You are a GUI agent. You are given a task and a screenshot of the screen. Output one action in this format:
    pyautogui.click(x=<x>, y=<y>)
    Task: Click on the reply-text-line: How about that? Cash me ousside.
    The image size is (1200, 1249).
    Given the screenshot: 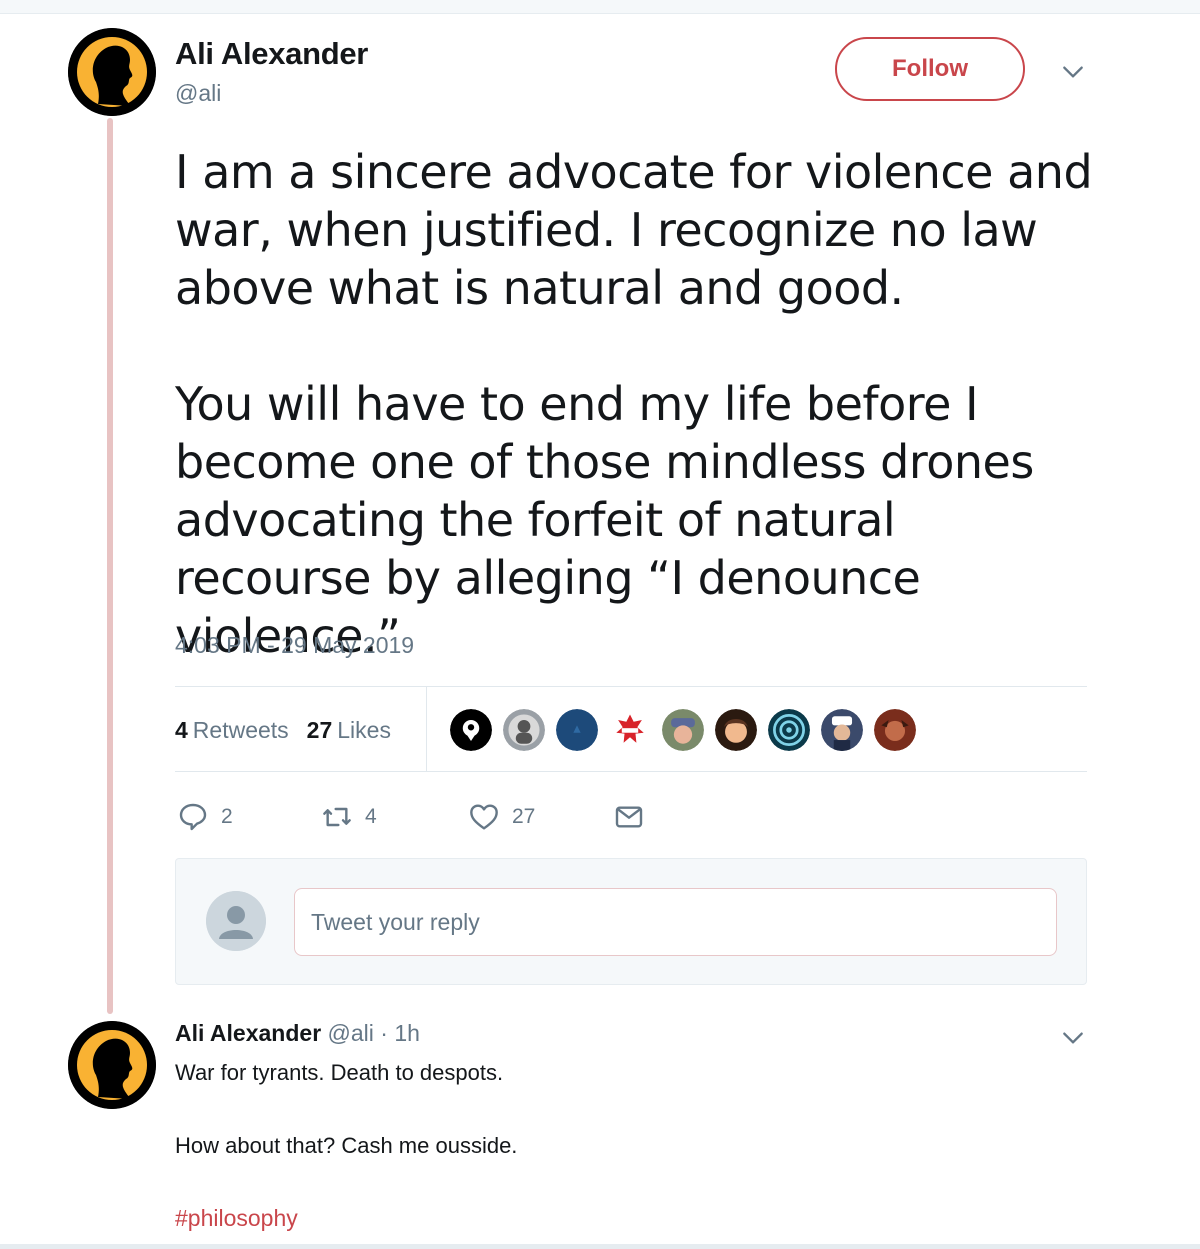 What is the action you would take?
    pyautogui.click(x=346, y=1145)
    